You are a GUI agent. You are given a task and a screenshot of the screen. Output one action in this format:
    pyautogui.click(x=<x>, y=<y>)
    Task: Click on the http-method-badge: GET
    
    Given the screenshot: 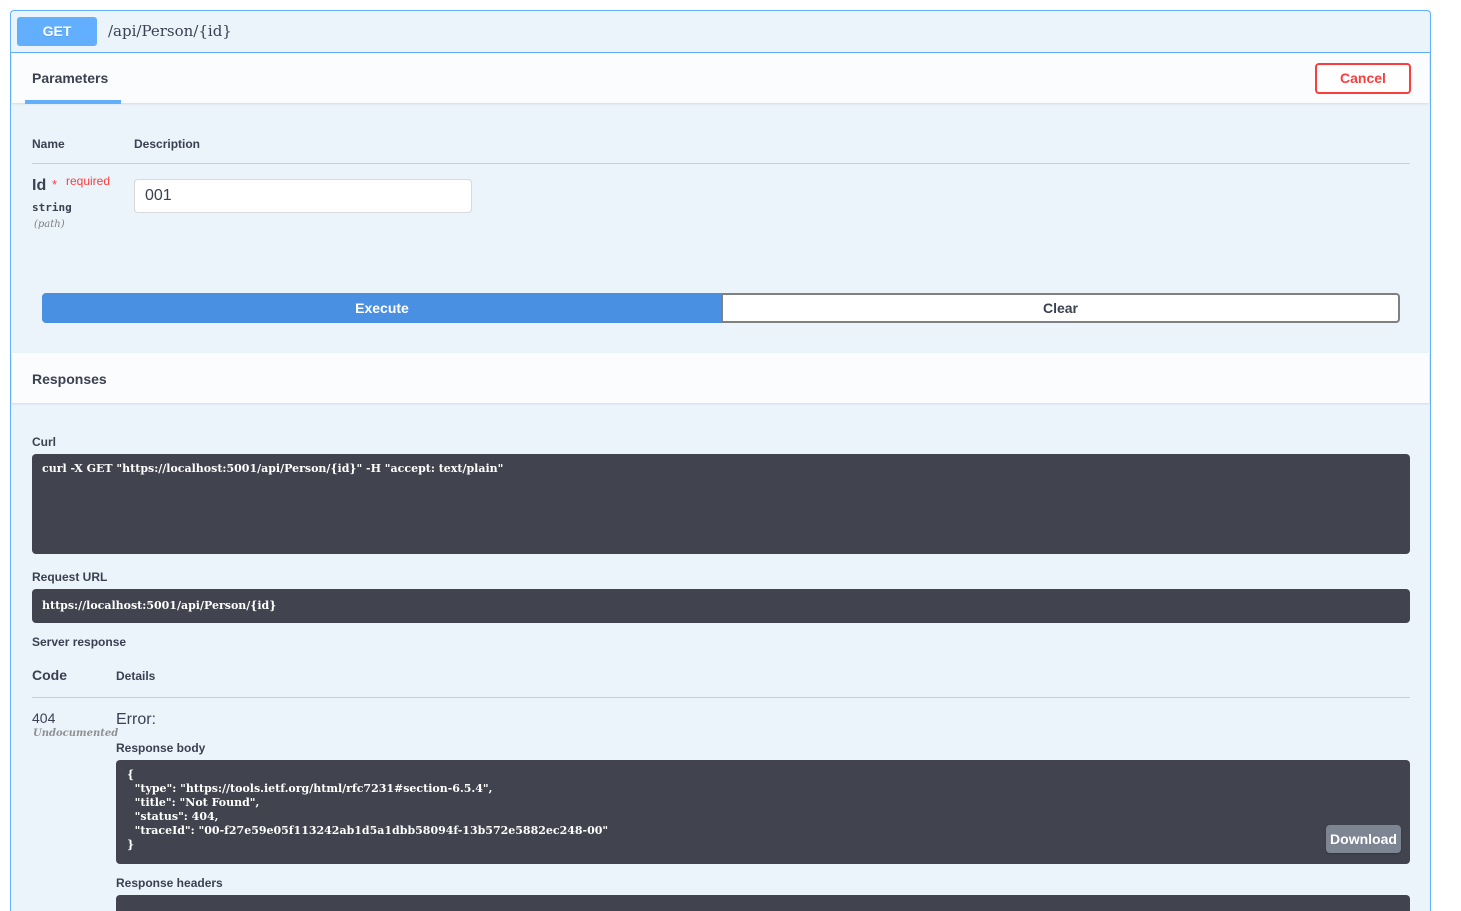 What is the action you would take?
    pyautogui.click(x=57, y=31)
    